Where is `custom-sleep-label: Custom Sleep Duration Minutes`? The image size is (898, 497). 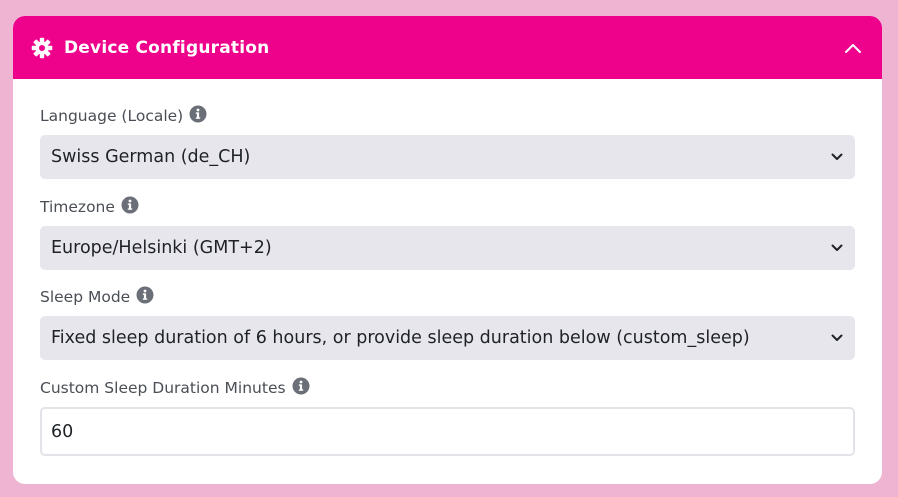 custom-sleep-label: Custom Sleep Duration Minutes is located at coordinates (175, 387).